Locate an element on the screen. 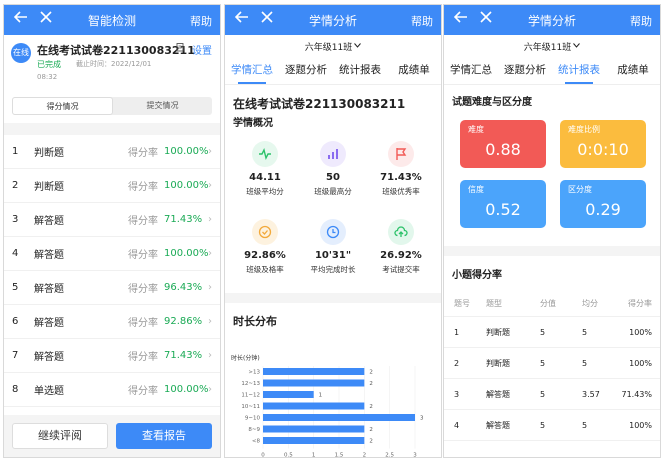  list-item: 5 解答题 得分率 96.43% › is located at coordinates (112, 288).